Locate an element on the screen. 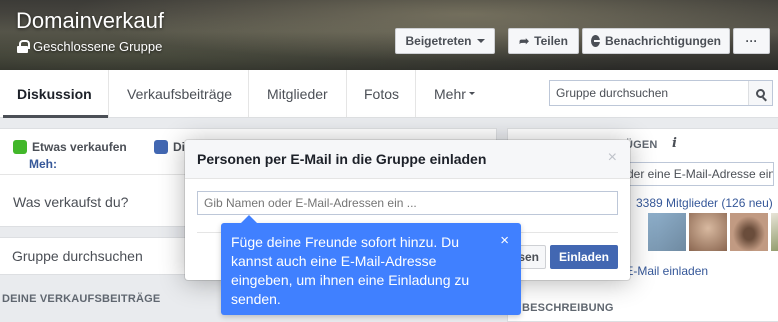 This screenshot has height=322, width=778. tab-more-label: Mehr is located at coordinates (450, 93).